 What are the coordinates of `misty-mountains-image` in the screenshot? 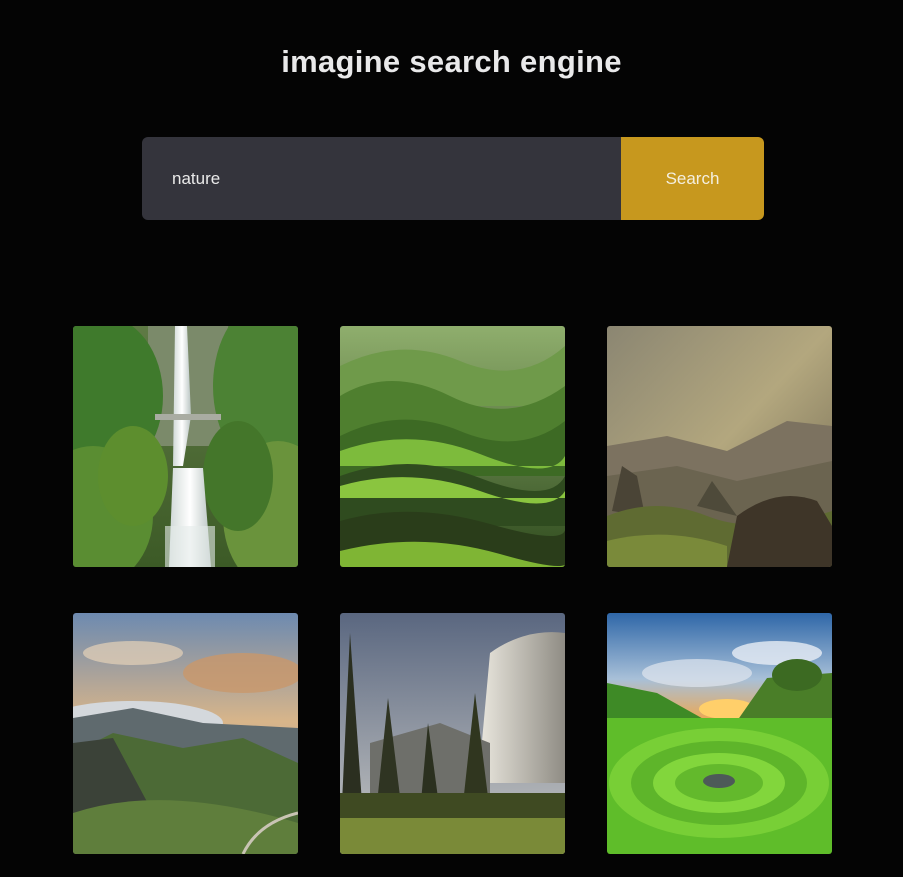 It's located at (719, 446).